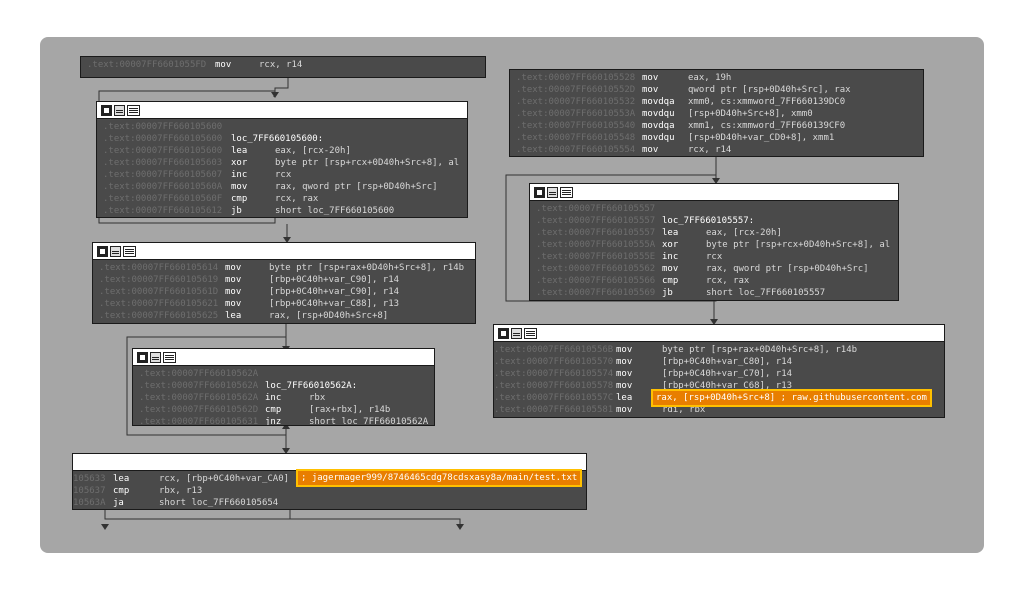 The height and width of the screenshot is (597, 1024). What do you see at coordinates (282, 175) in the screenshot?
I see `asm-line: .text:00007FF660105607 inc rcx` at bounding box center [282, 175].